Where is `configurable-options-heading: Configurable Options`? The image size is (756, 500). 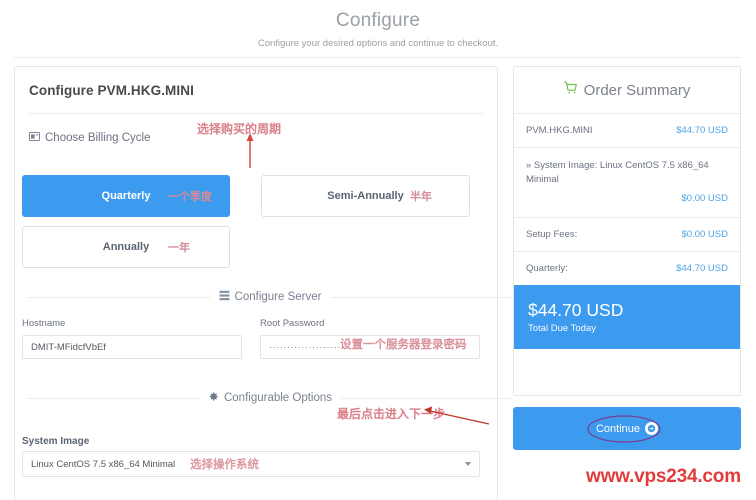 configurable-options-heading: Configurable Options is located at coordinates (270, 398).